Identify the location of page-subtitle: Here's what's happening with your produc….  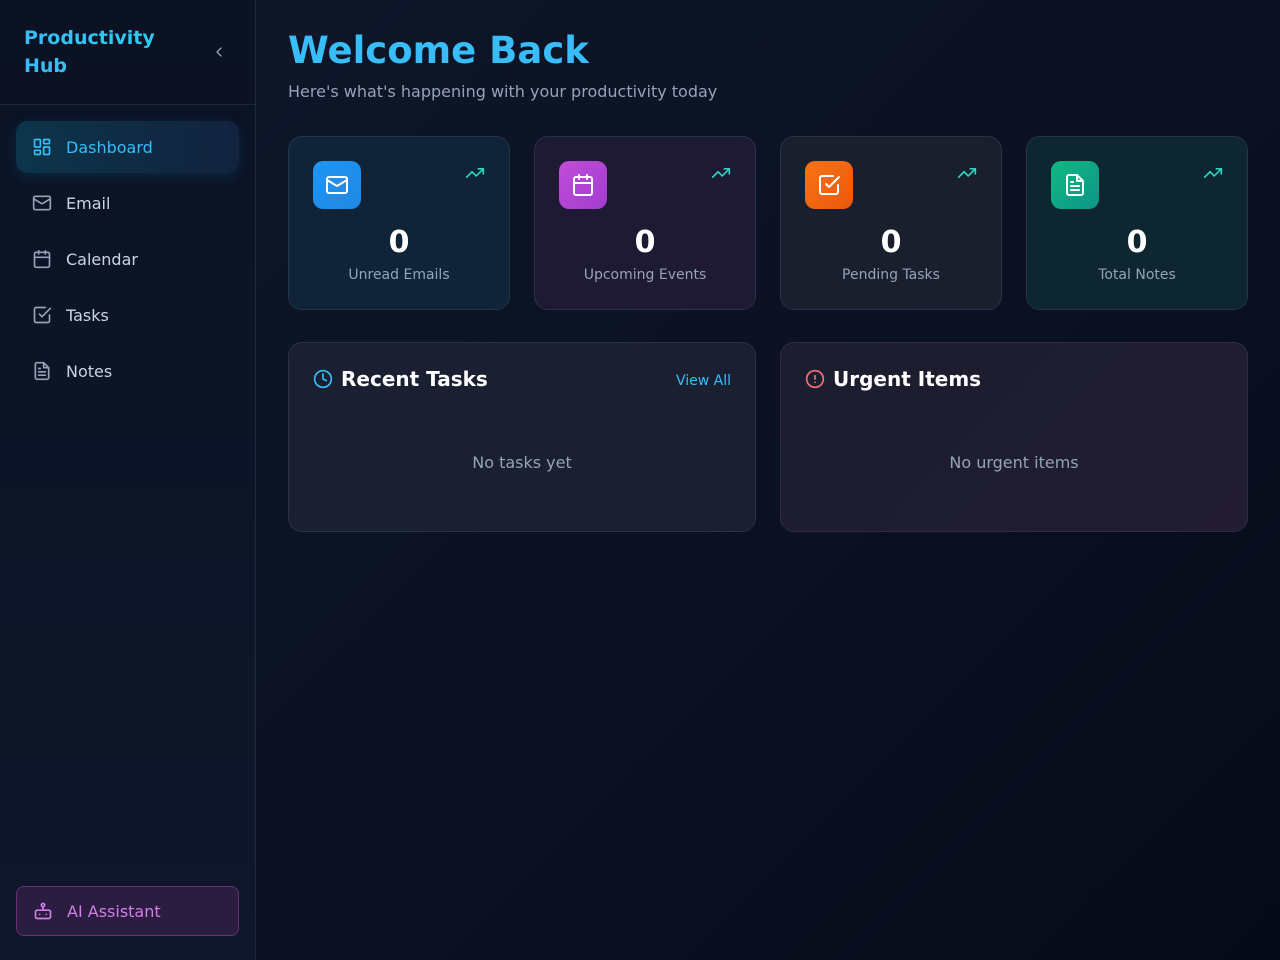
(503, 91).